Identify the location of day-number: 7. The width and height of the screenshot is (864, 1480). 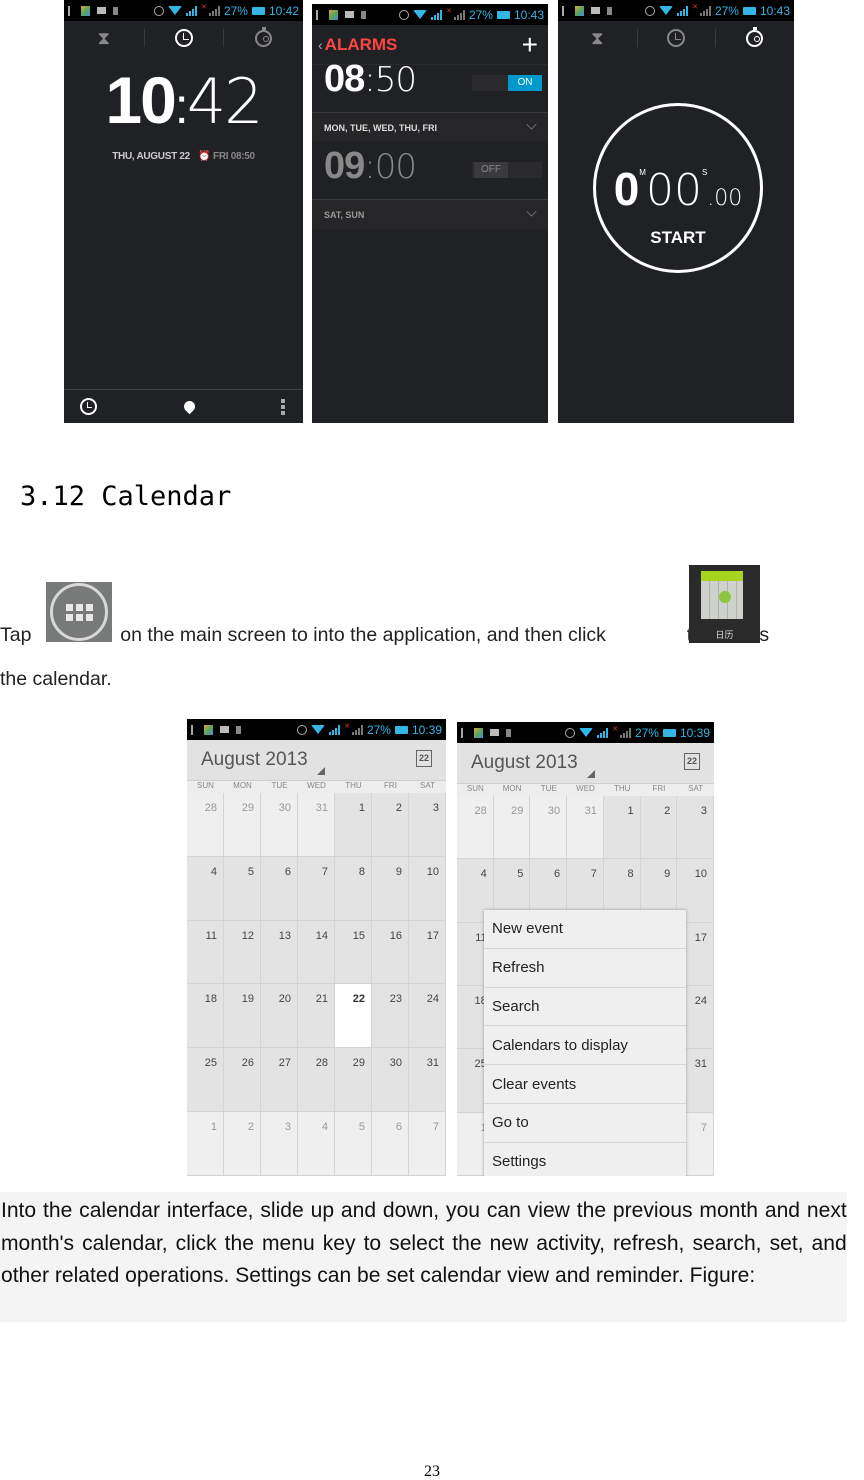
(435, 1127).